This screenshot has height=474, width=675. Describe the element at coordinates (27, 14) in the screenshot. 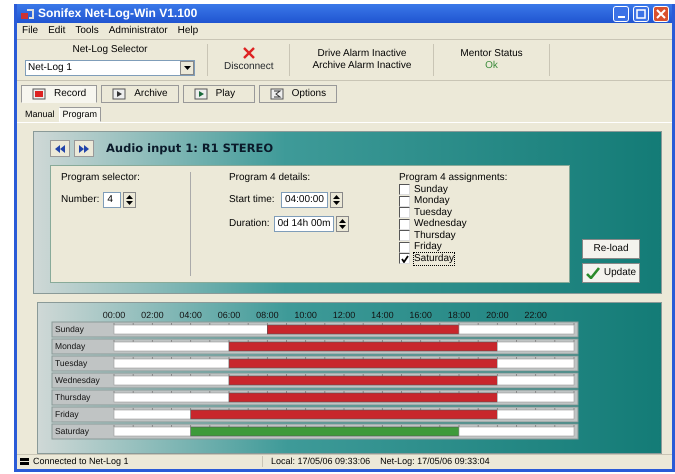

I see `app-icon` at that location.